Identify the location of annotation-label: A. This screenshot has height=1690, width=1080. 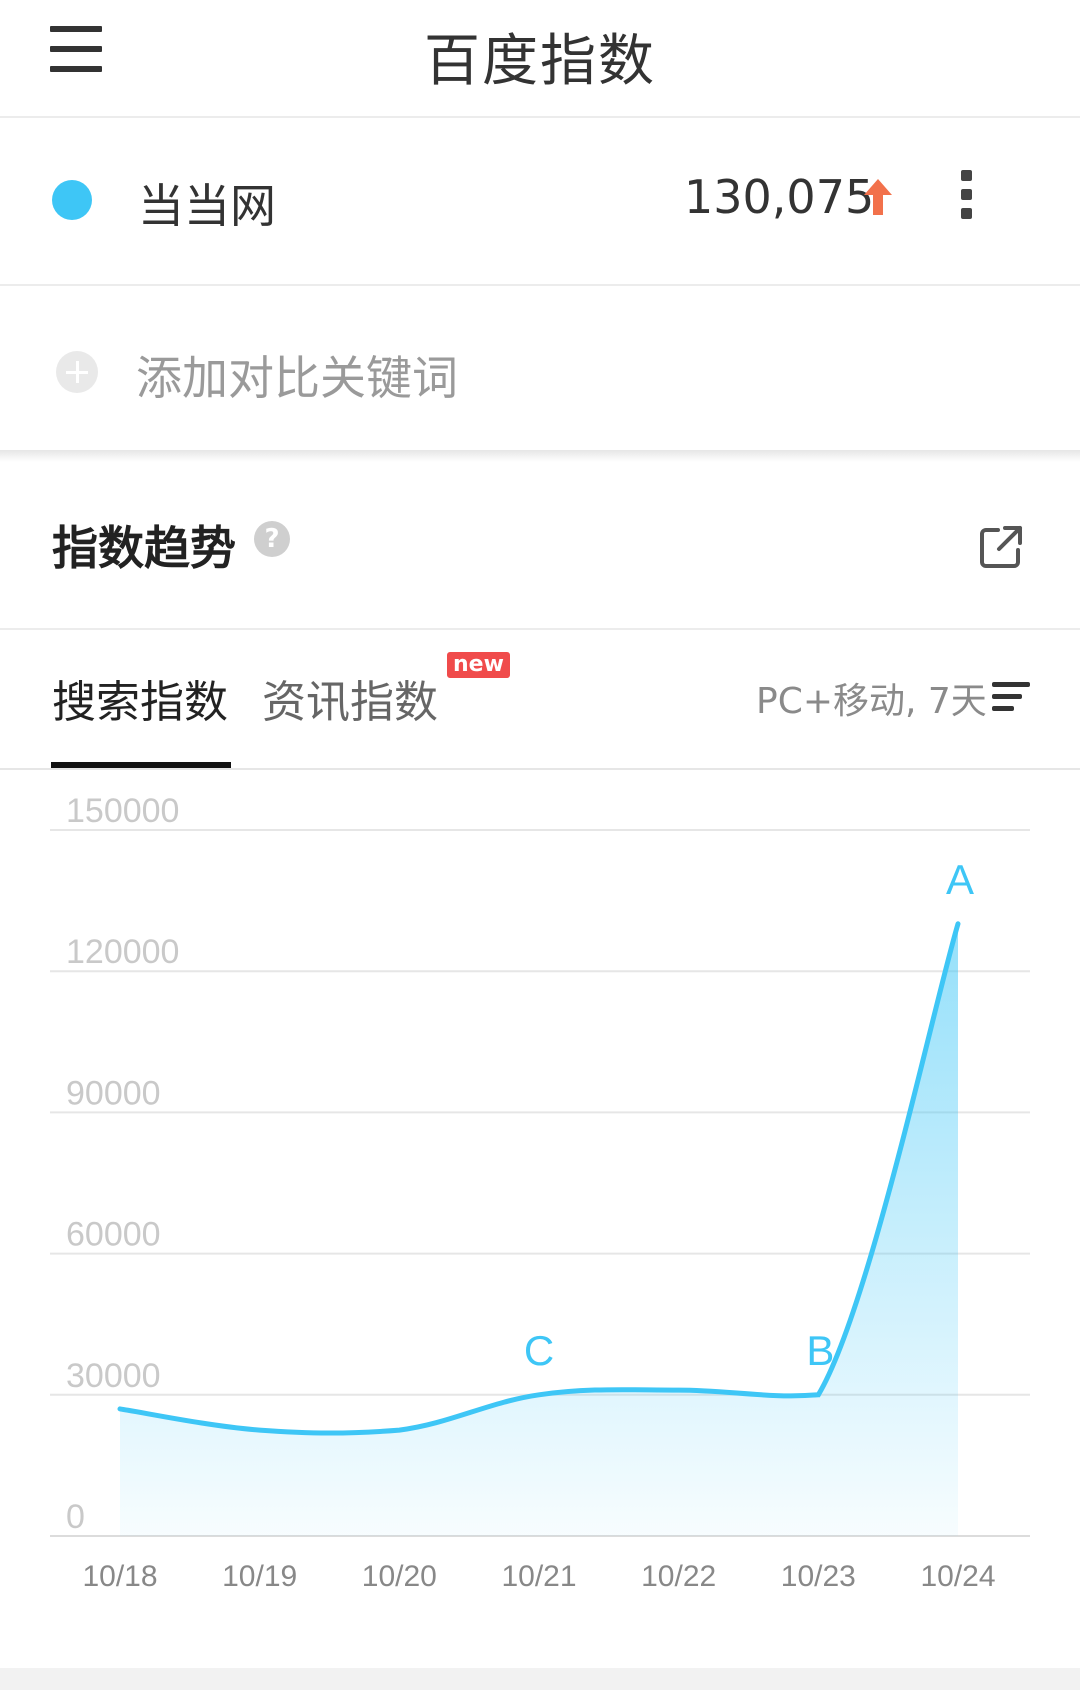
(960, 879).